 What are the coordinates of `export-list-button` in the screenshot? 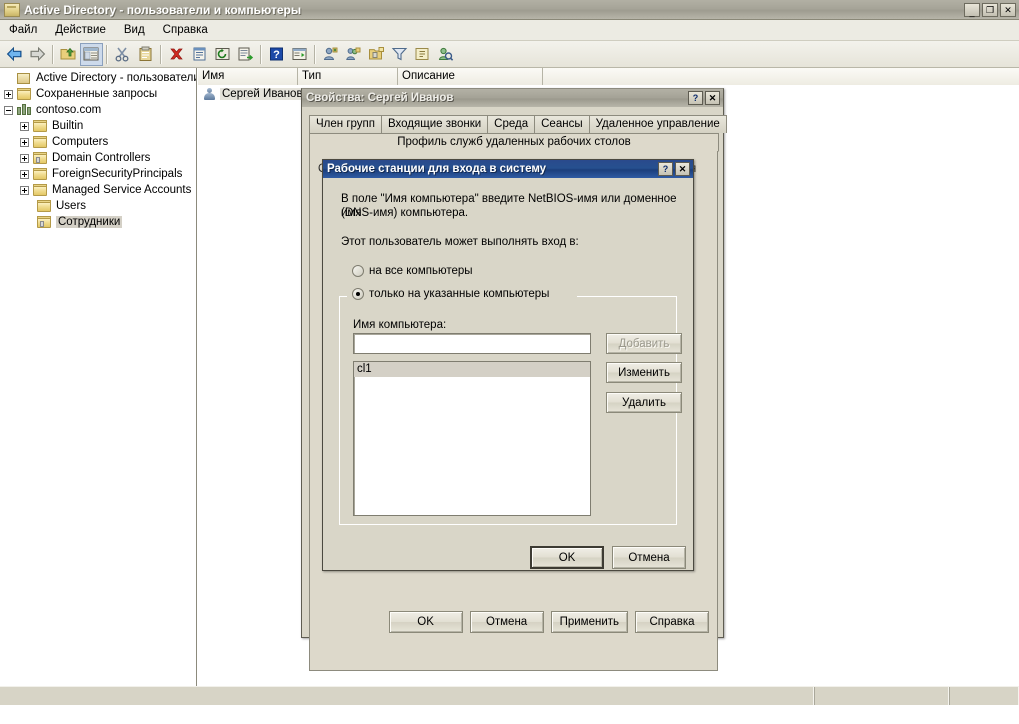 It's located at (245, 54).